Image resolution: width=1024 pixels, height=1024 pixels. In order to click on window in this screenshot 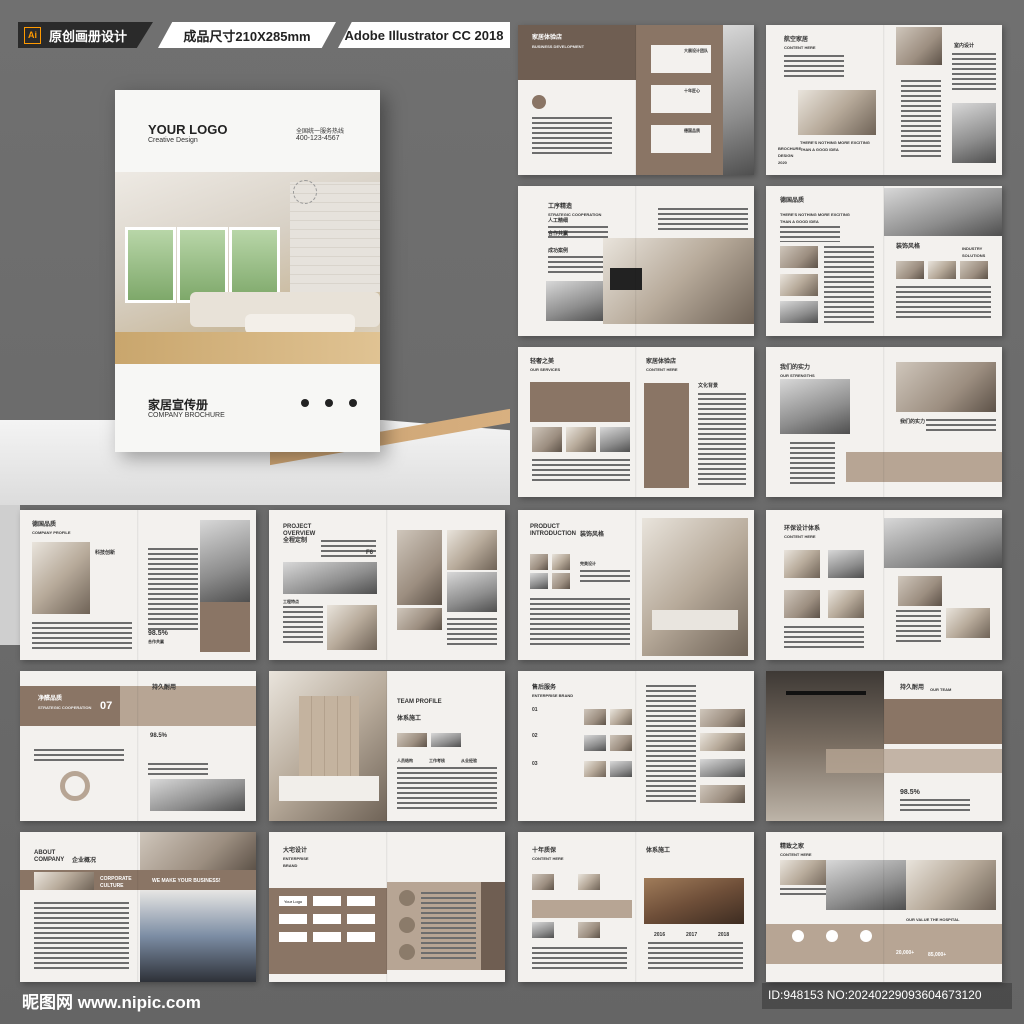, I will do `click(150, 265)`.